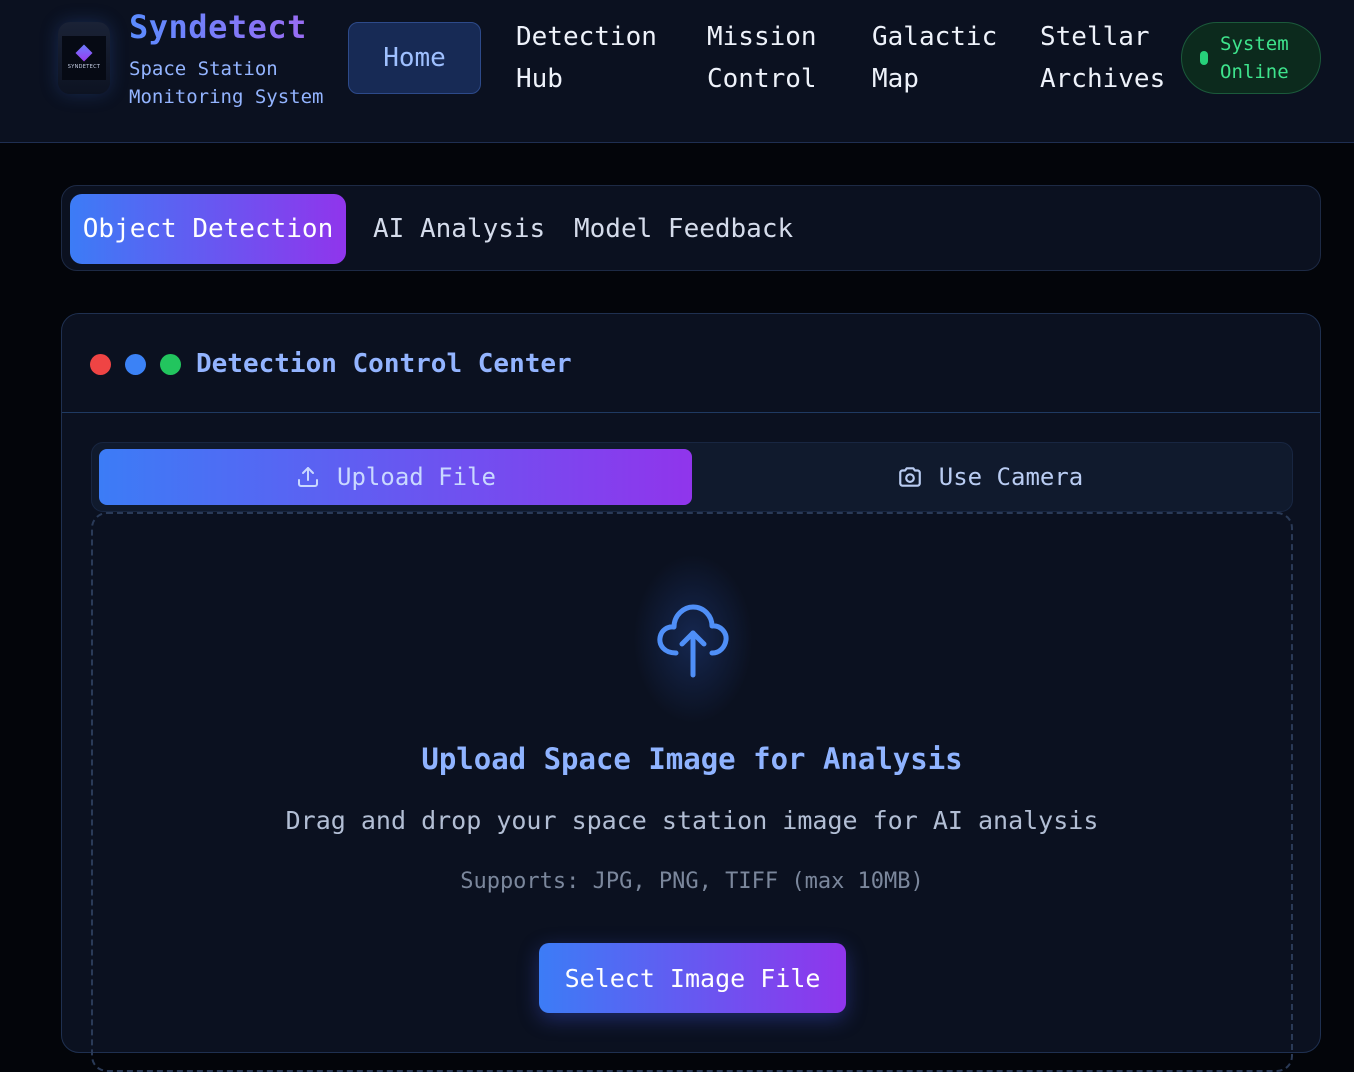  Describe the element at coordinates (170, 364) in the screenshot. I see `window-dot-green-icon` at that location.